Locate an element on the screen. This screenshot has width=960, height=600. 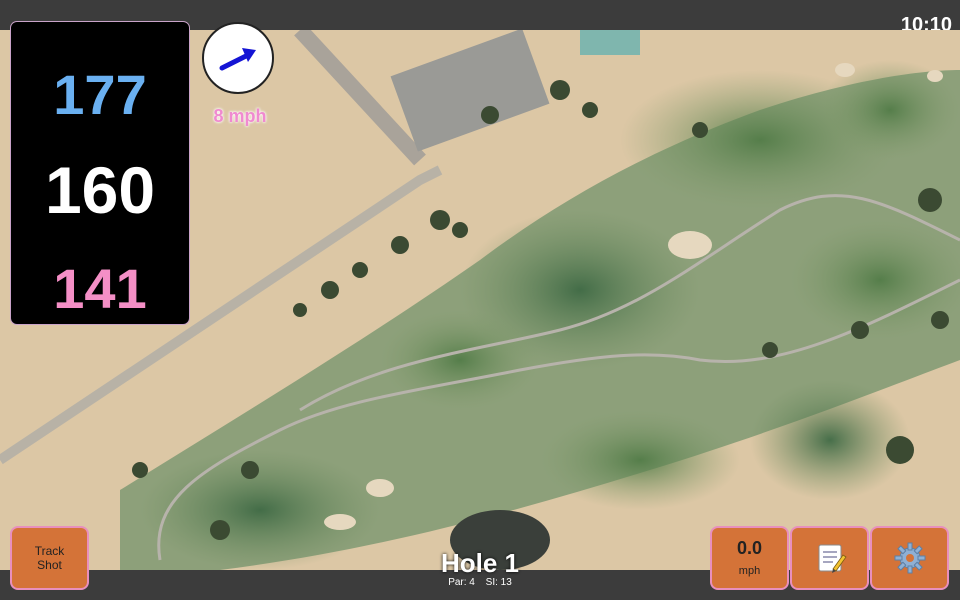
gear-icon is located at coordinates (909, 558).